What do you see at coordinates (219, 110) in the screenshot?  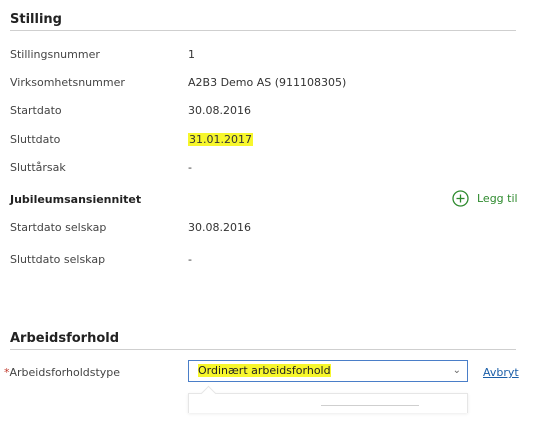 I see `value-startdato: 30.08.2016` at bounding box center [219, 110].